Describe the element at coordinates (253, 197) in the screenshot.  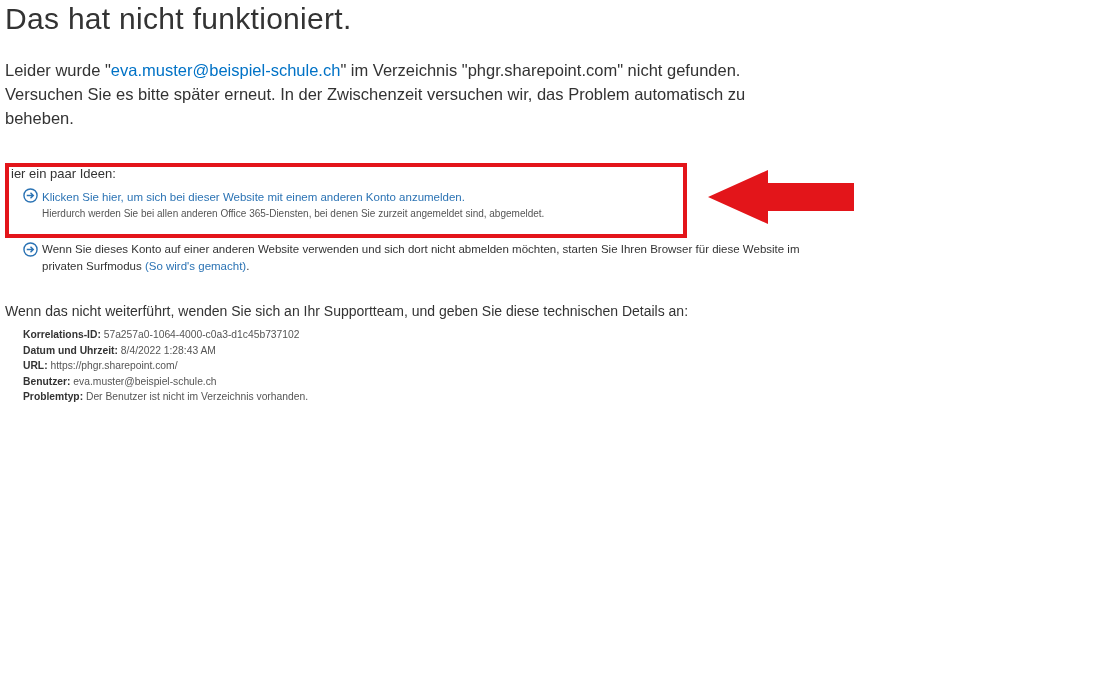
I see `sign-in-link: Klicken Sie hier, um sich bei dieser Website mit einem anderen Konto anzumelden.` at that location.